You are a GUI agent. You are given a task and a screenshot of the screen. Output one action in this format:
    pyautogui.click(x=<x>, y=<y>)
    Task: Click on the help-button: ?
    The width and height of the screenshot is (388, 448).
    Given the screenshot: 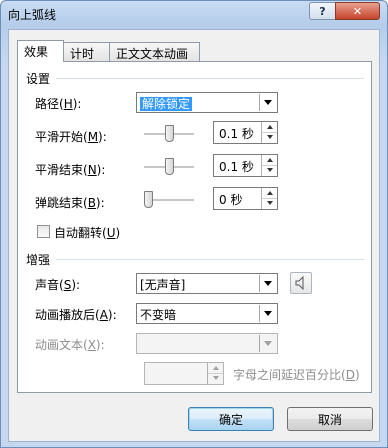 What is the action you would take?
    pyautogui.click(x=322, y=11)
    